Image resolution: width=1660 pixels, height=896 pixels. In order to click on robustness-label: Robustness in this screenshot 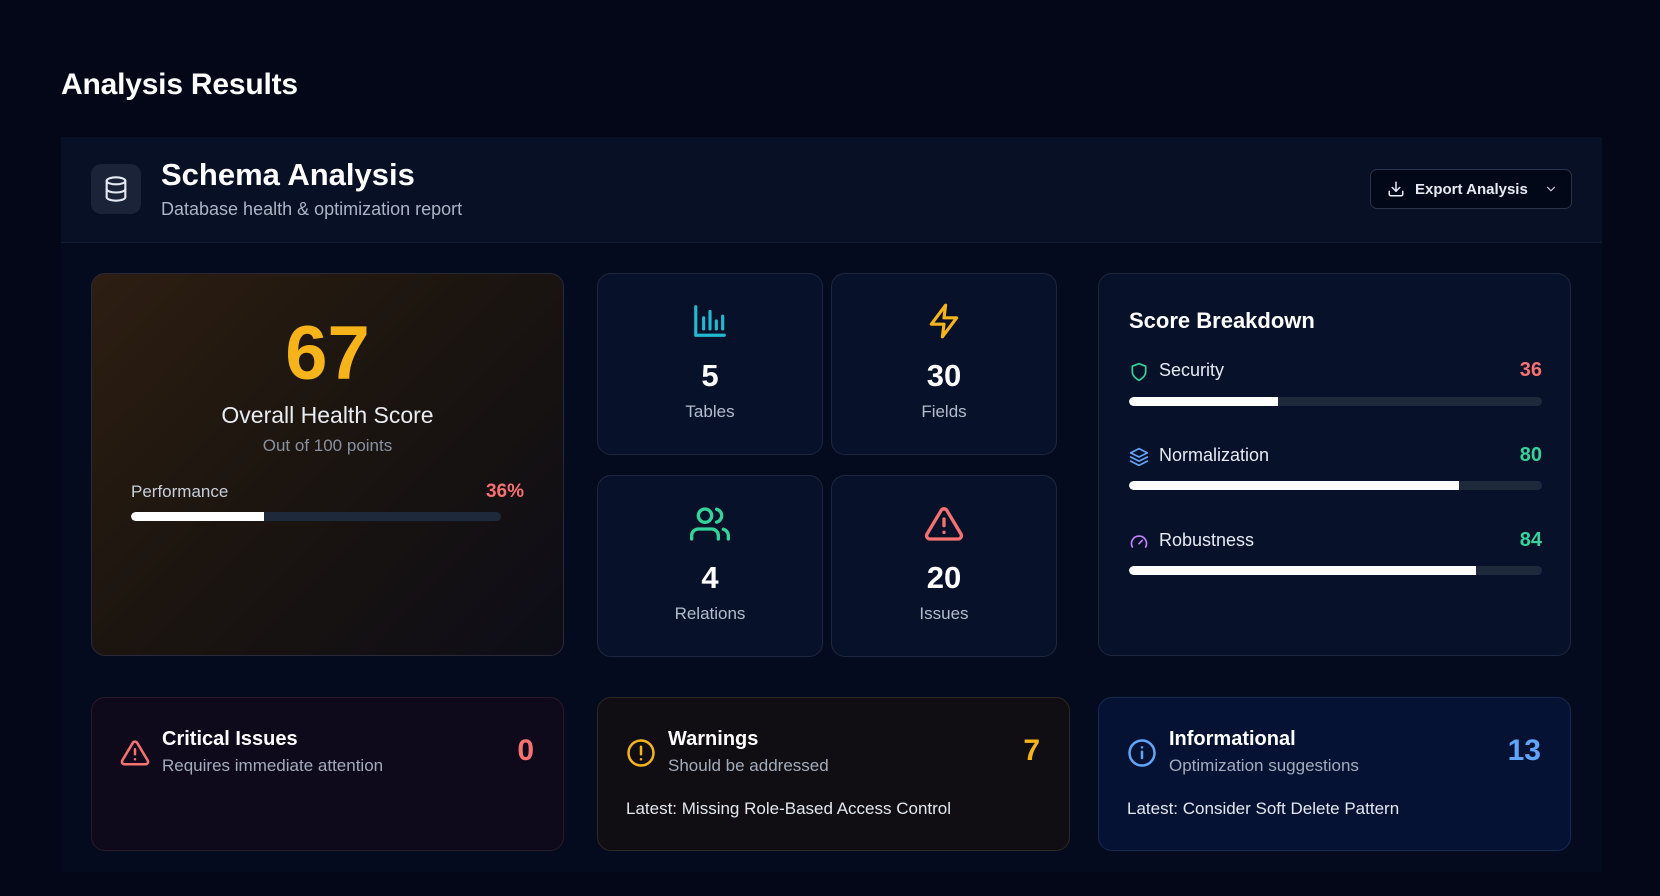, I will do `click(1207, 540)`.